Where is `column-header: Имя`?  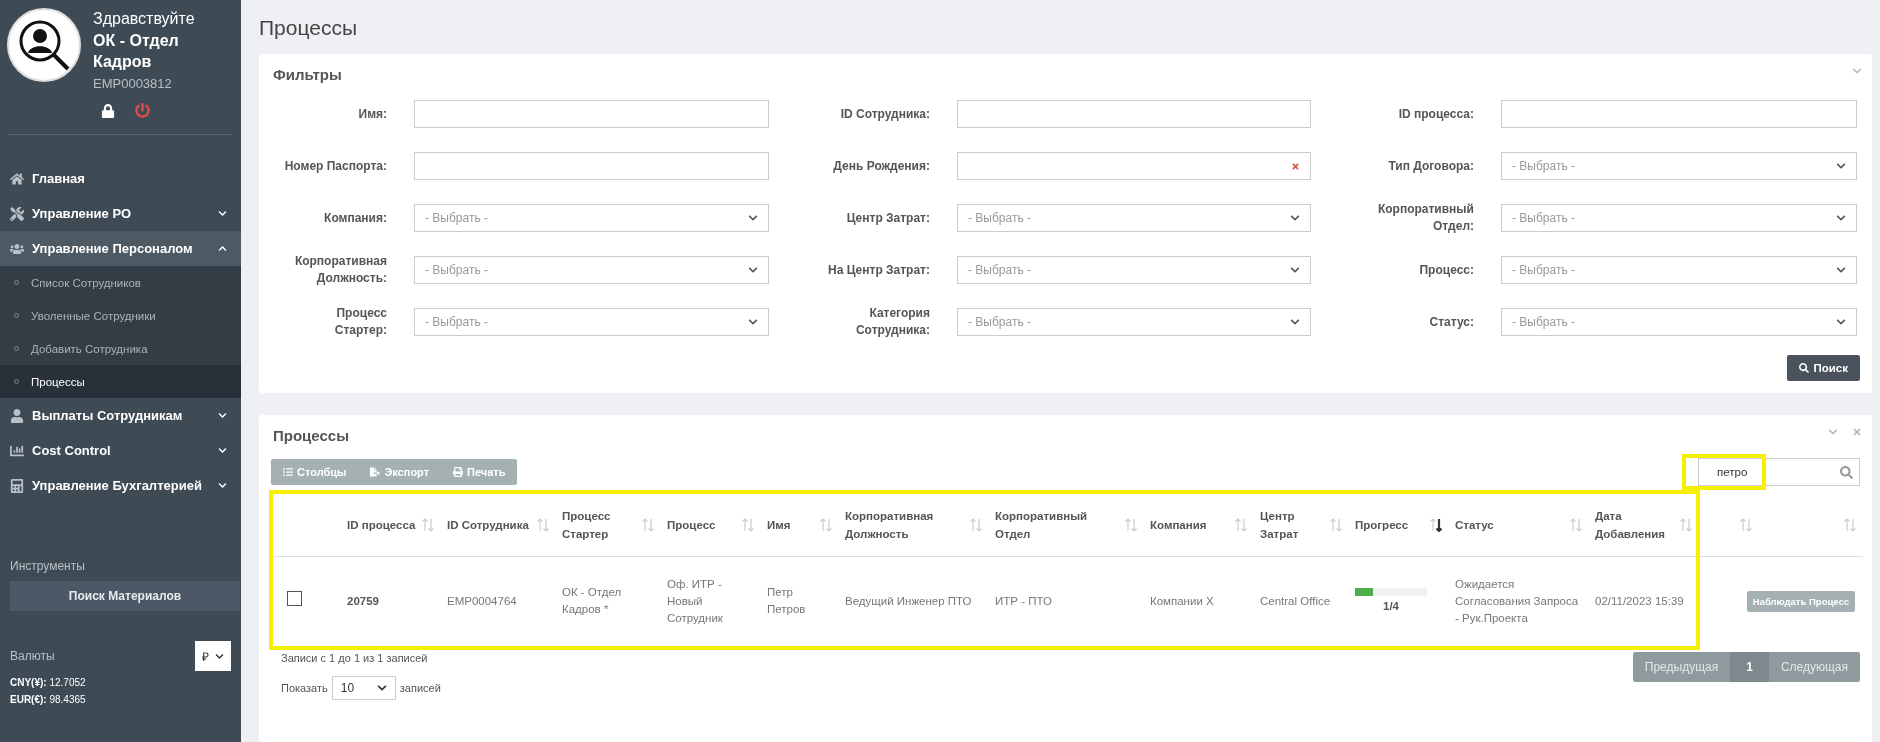 column-header: Имя is located at coordinates (800, 525).